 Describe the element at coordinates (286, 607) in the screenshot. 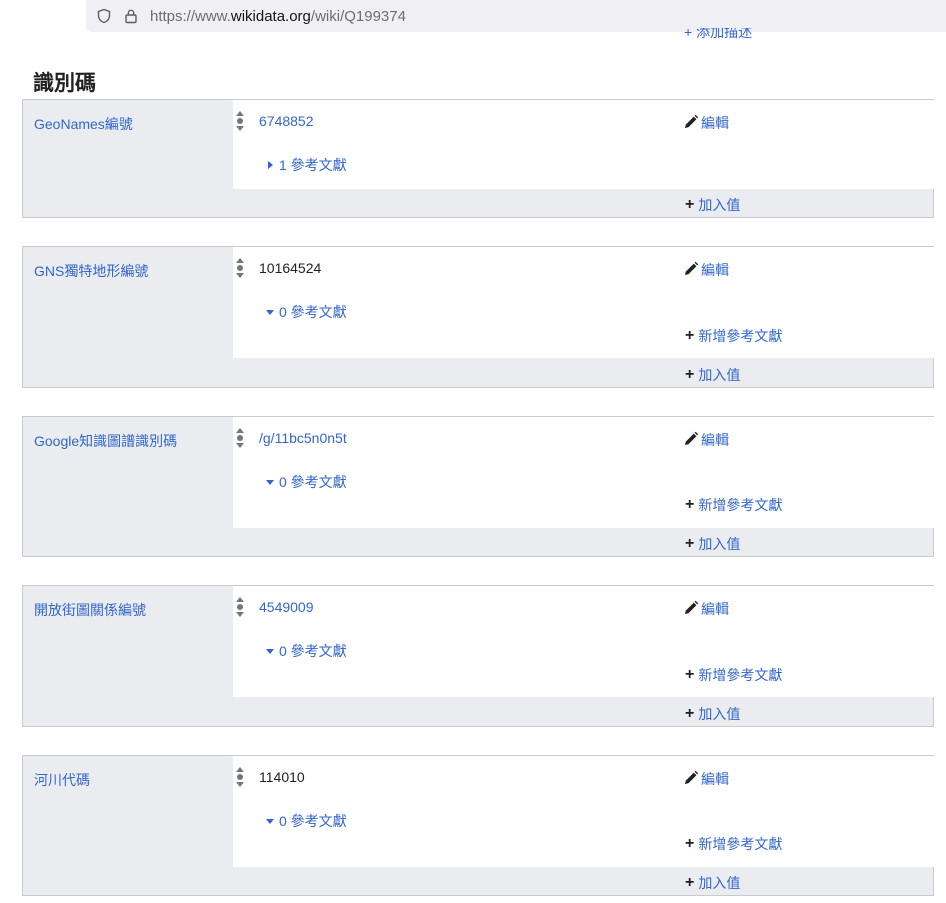

I see `statement-value: 4549009` at that location.